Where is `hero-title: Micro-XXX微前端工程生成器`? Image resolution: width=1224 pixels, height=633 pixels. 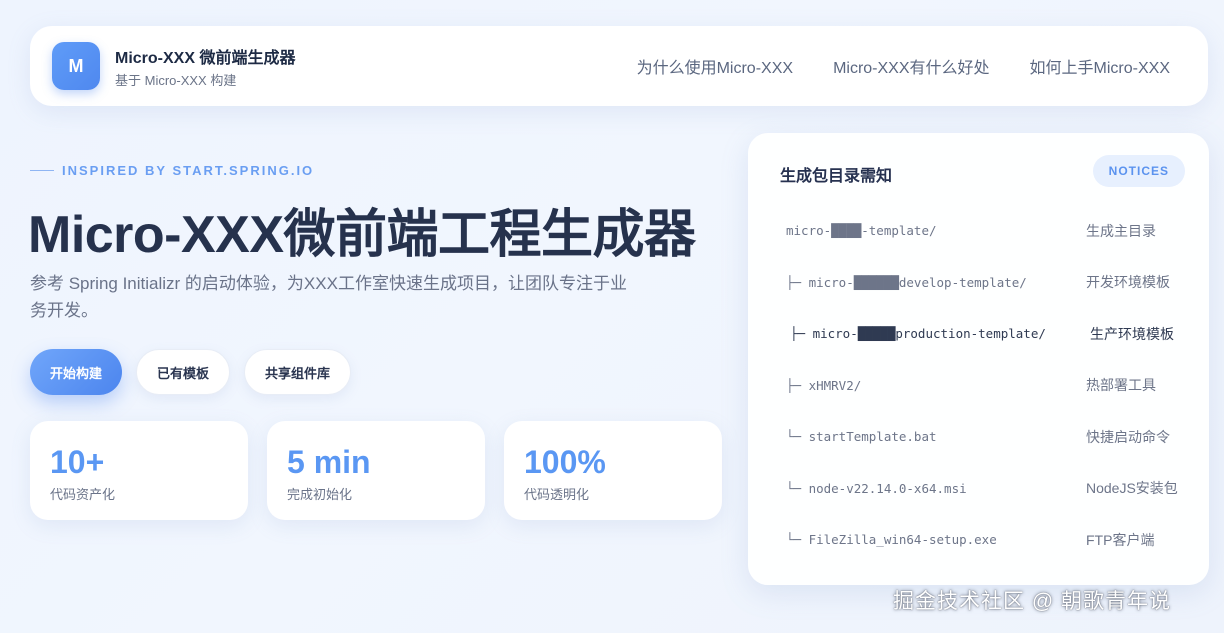
hero-title: Micro-XXX微前端工程生成器 is located at coordinates (362, 235).